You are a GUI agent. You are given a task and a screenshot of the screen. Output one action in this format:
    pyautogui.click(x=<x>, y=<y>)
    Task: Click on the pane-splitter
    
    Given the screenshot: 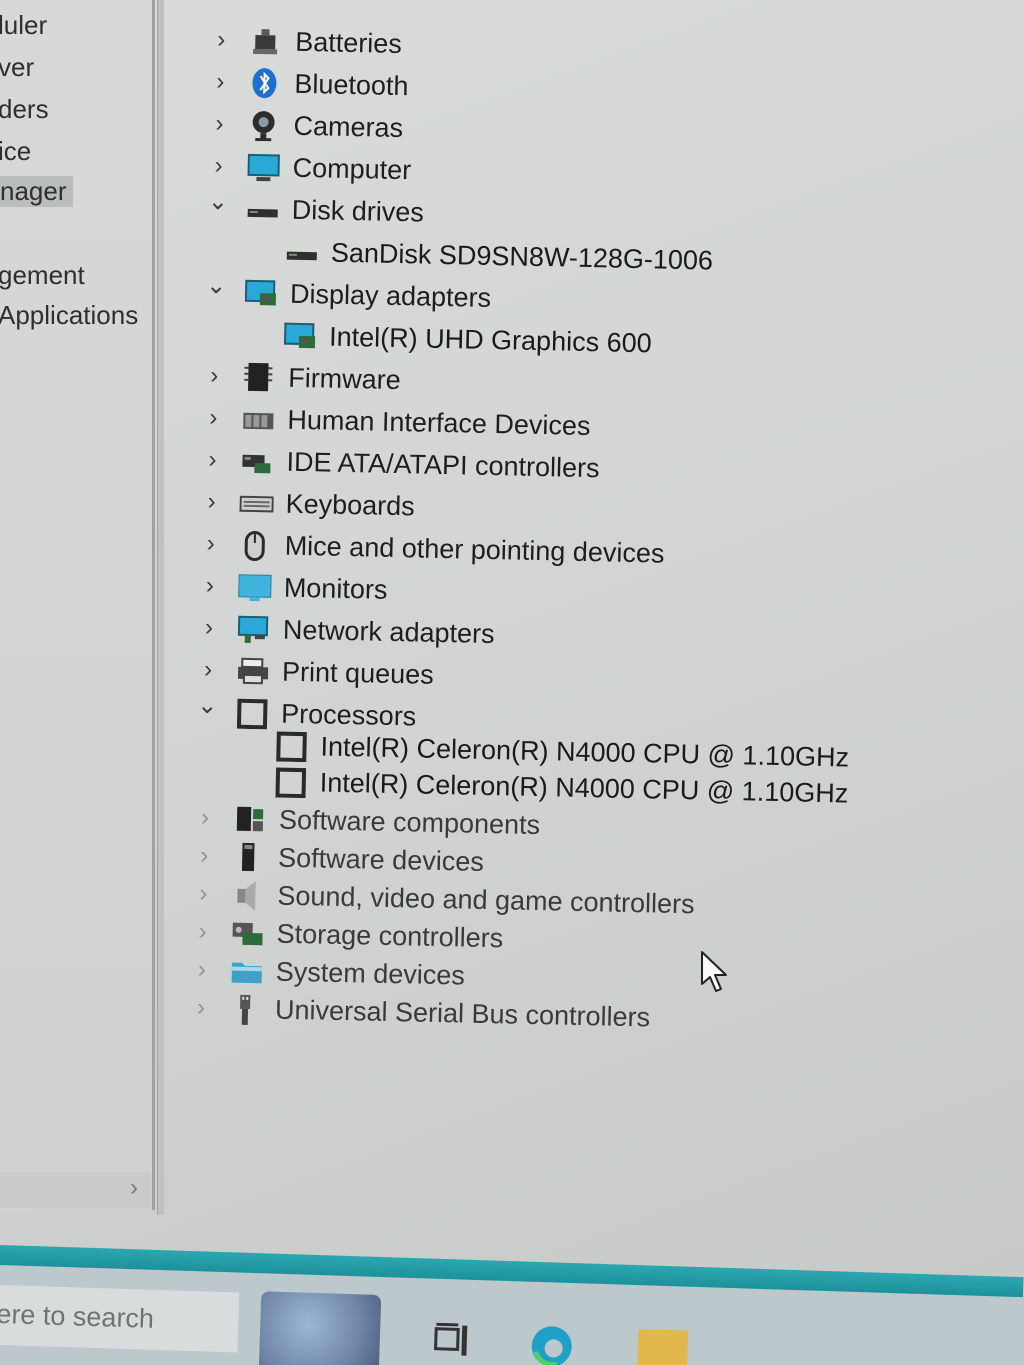 What is the action you would take?
    pyautogui.click(x=160, y=607)
    